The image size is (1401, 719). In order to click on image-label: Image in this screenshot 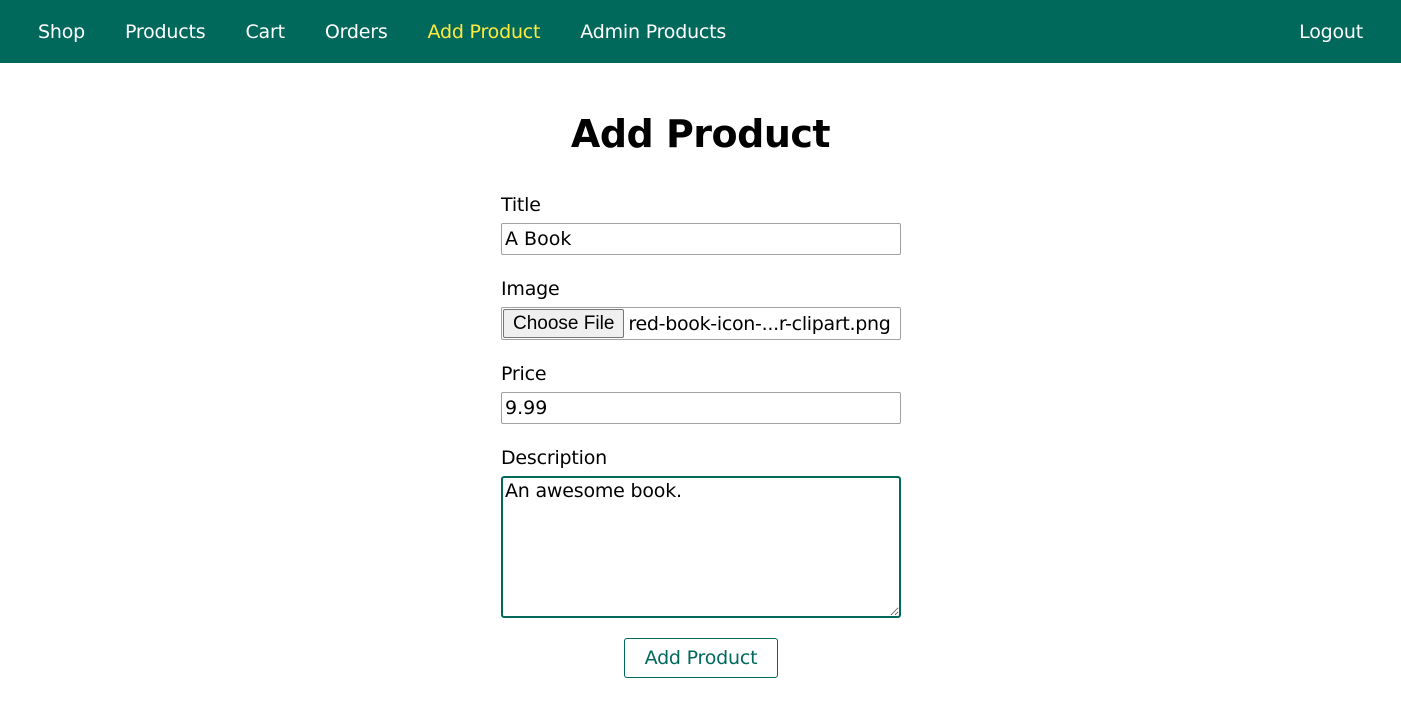, I will do `click(530, 289)`.